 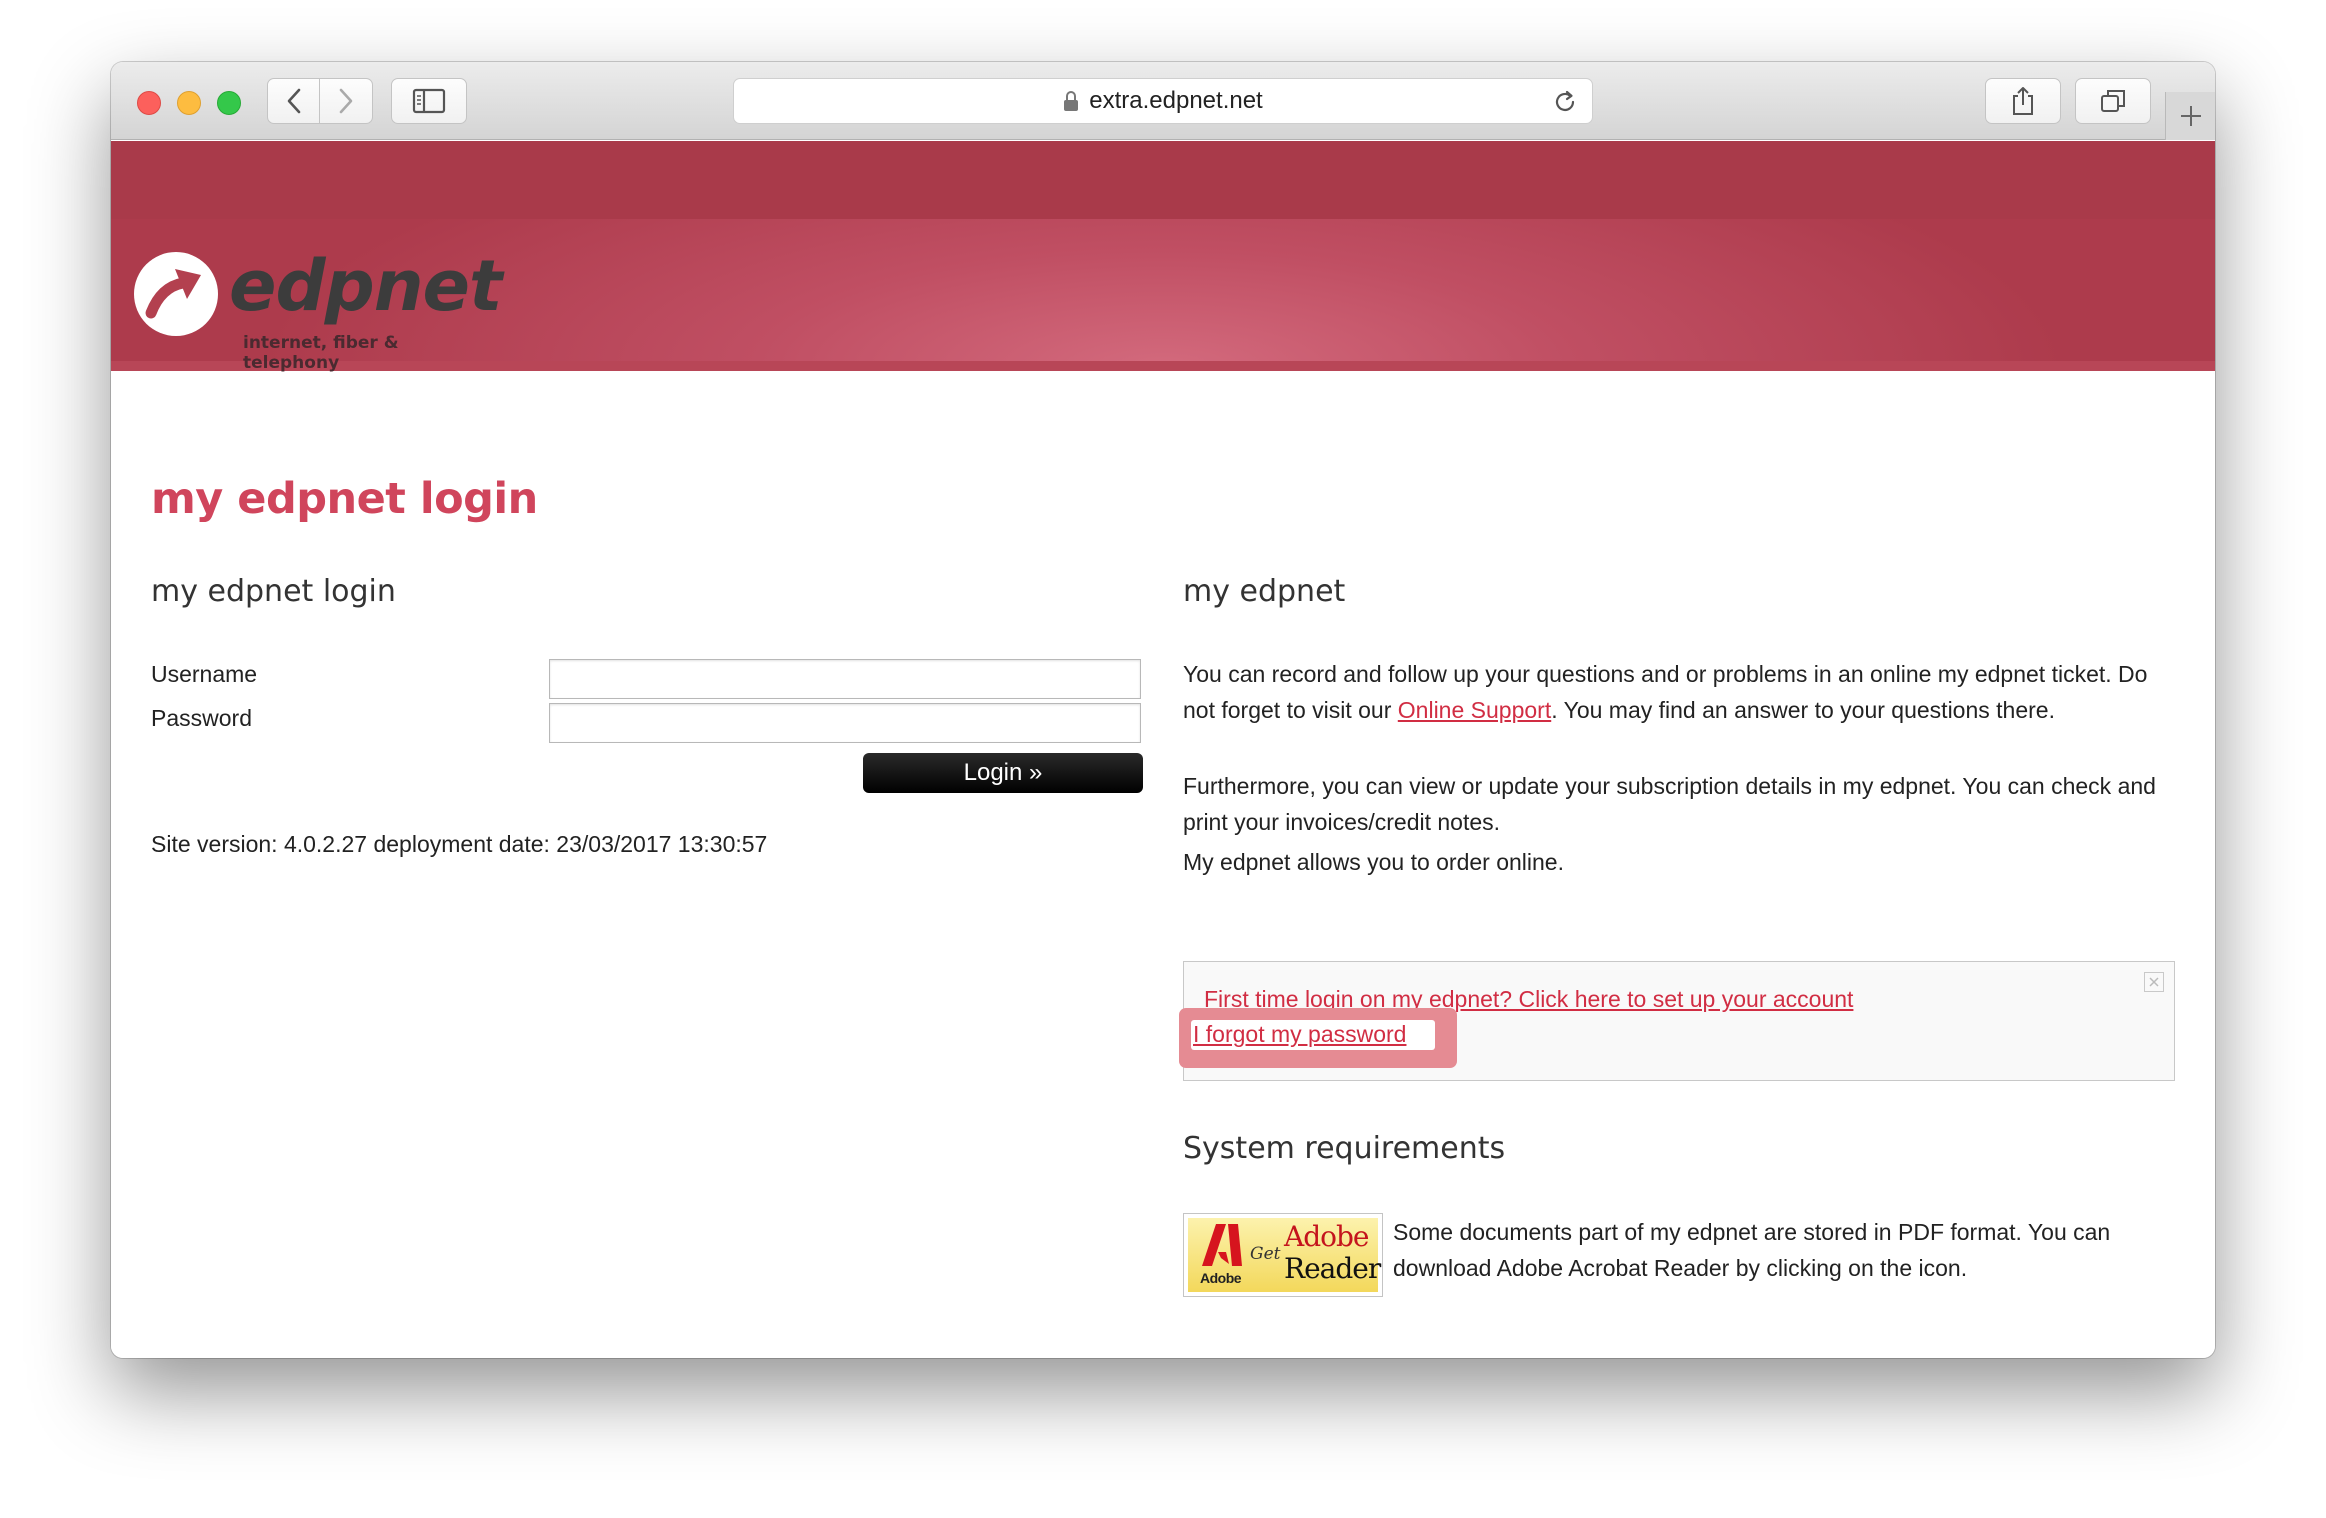 I want to click on plus-icon, so click(x=2190, y=116).